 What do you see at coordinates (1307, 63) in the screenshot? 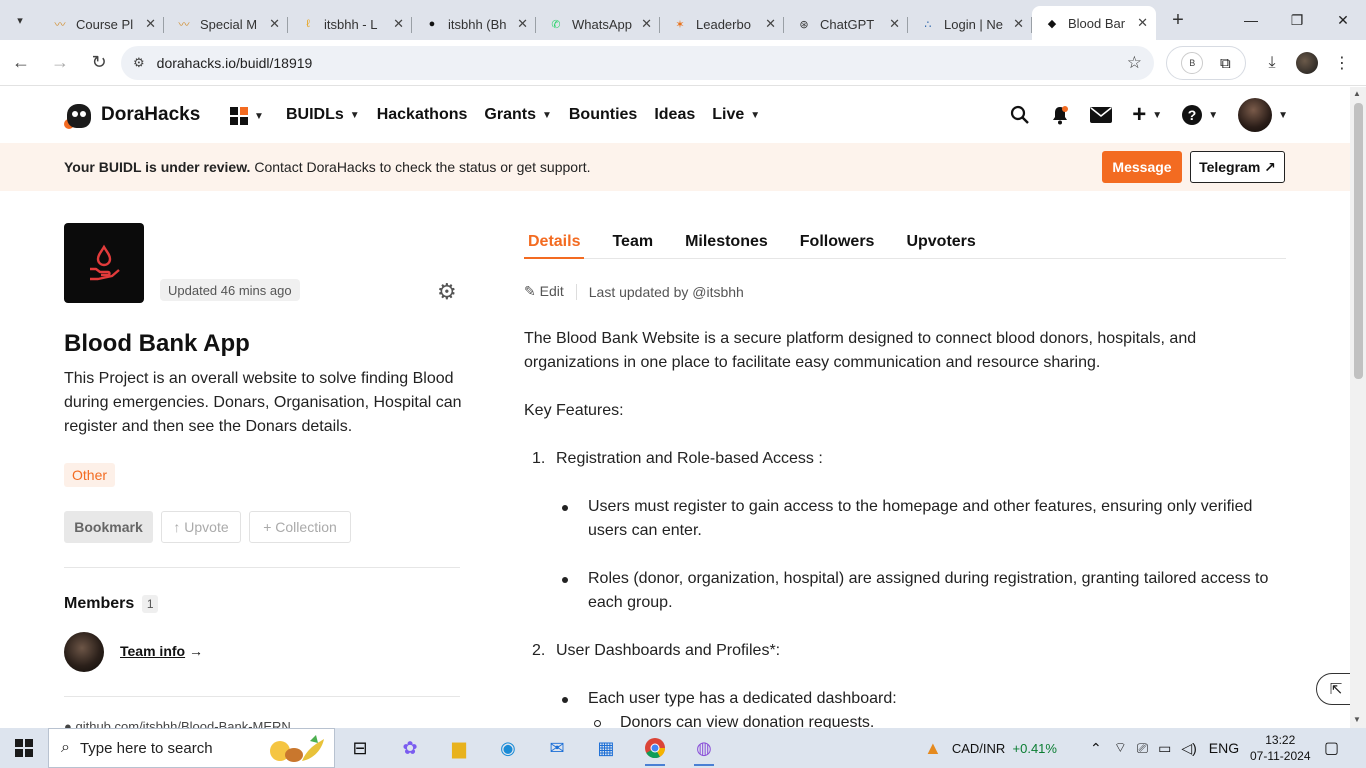
I see `profile-button` at bounding box center [1307, 63].